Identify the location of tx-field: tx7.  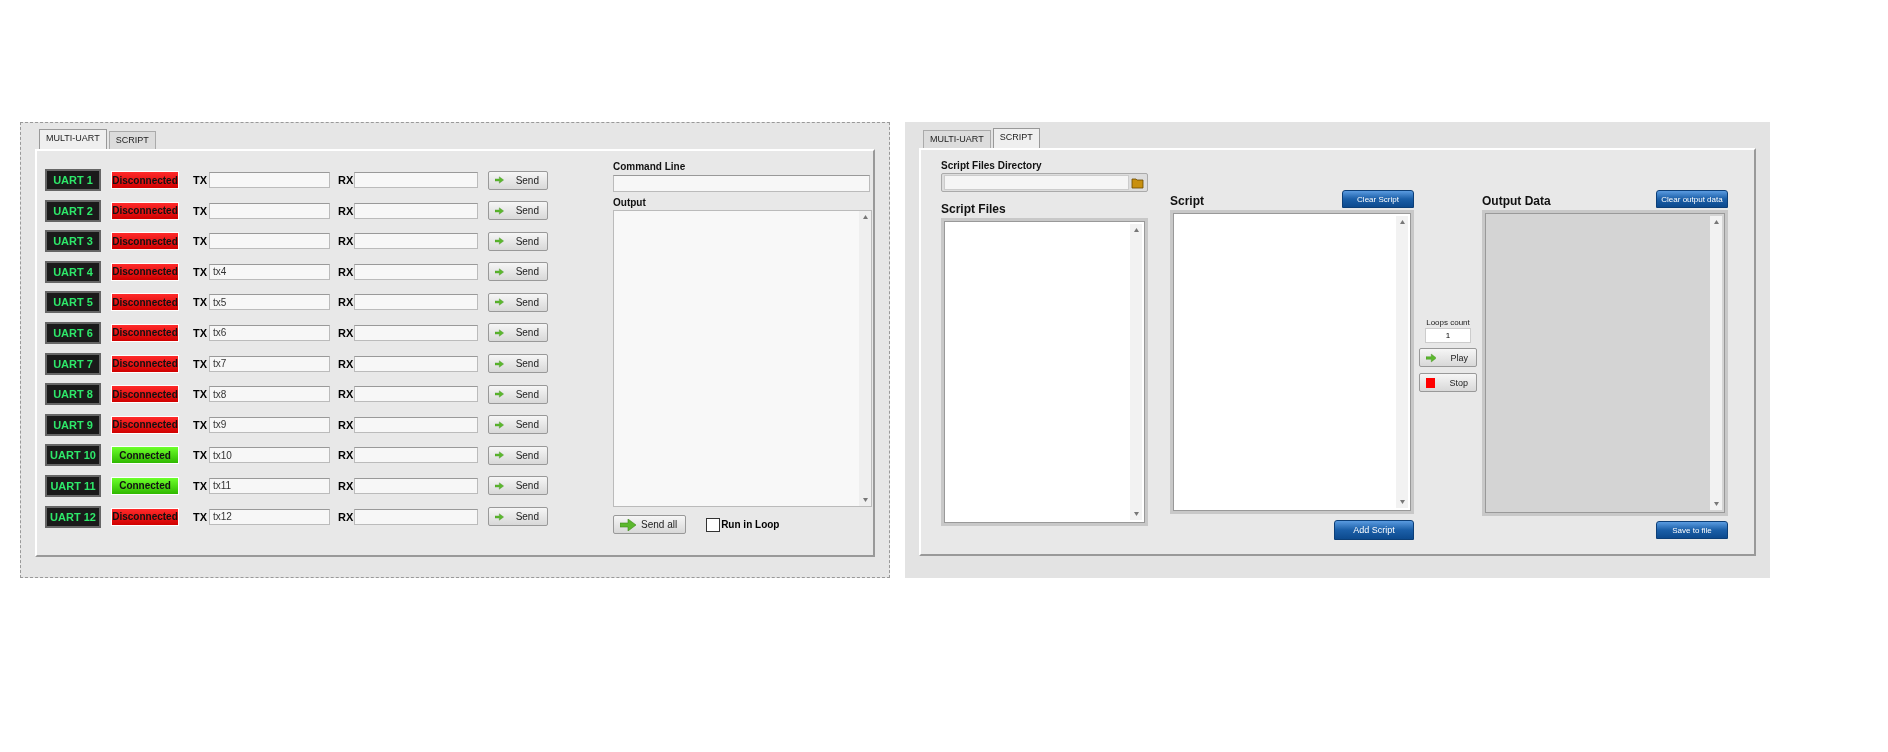
(269, 363).